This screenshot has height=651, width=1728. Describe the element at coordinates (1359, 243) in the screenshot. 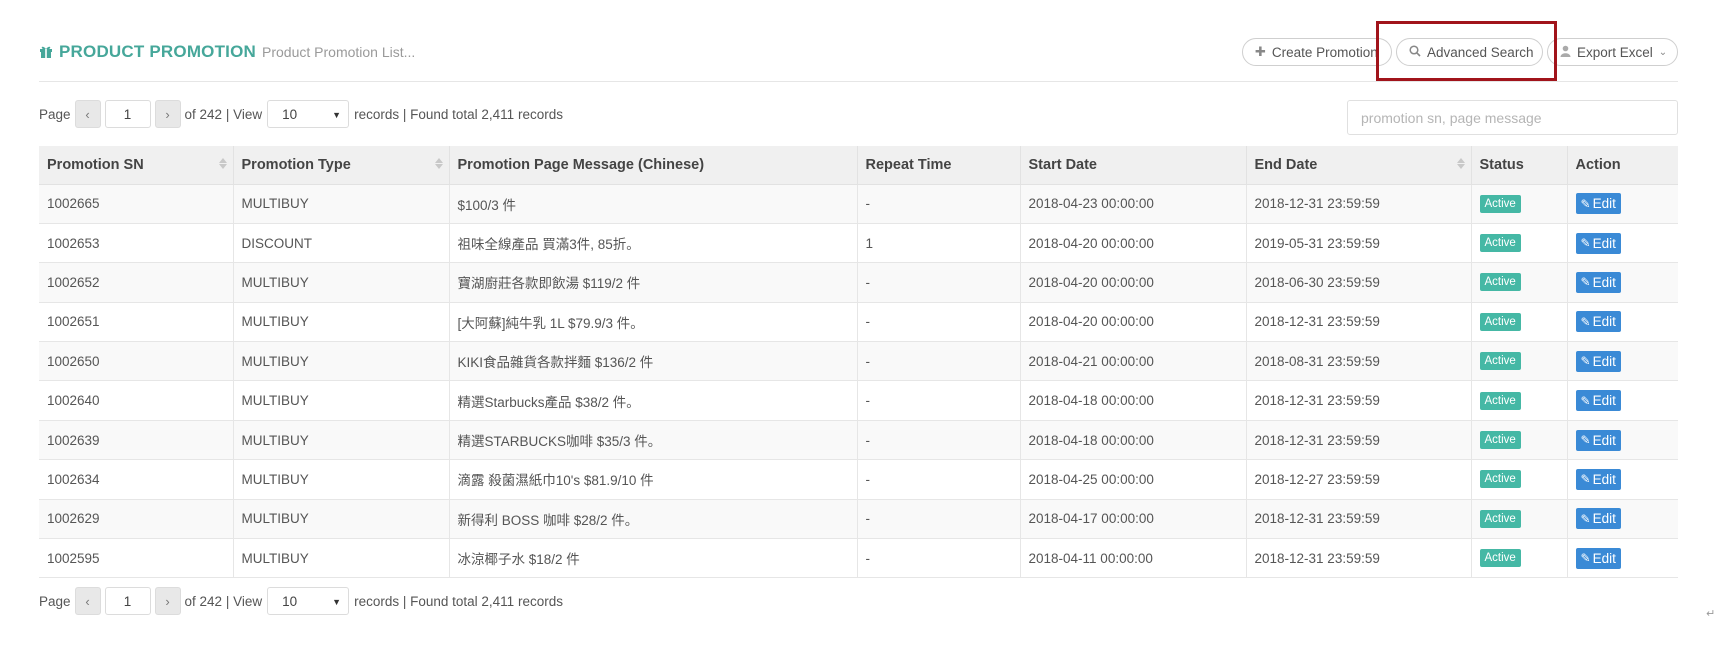

I see `cell-end-date: 2019-05-31 23:59:59` at that location.